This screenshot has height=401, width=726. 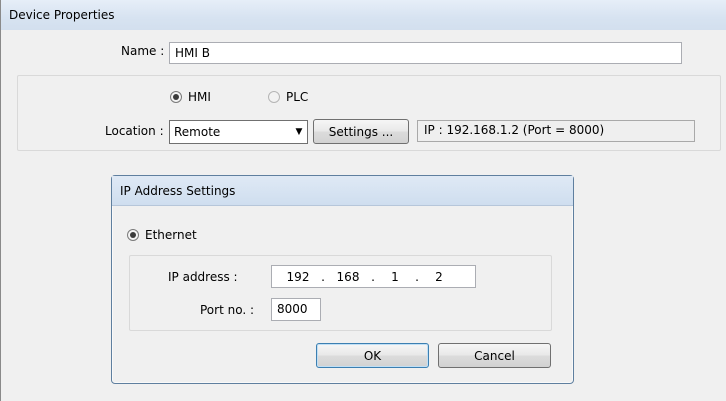 What do you see at coordinates (143, 51) in the screenshot?
I see `name-label: Name :` at bounding box center [143, 51].